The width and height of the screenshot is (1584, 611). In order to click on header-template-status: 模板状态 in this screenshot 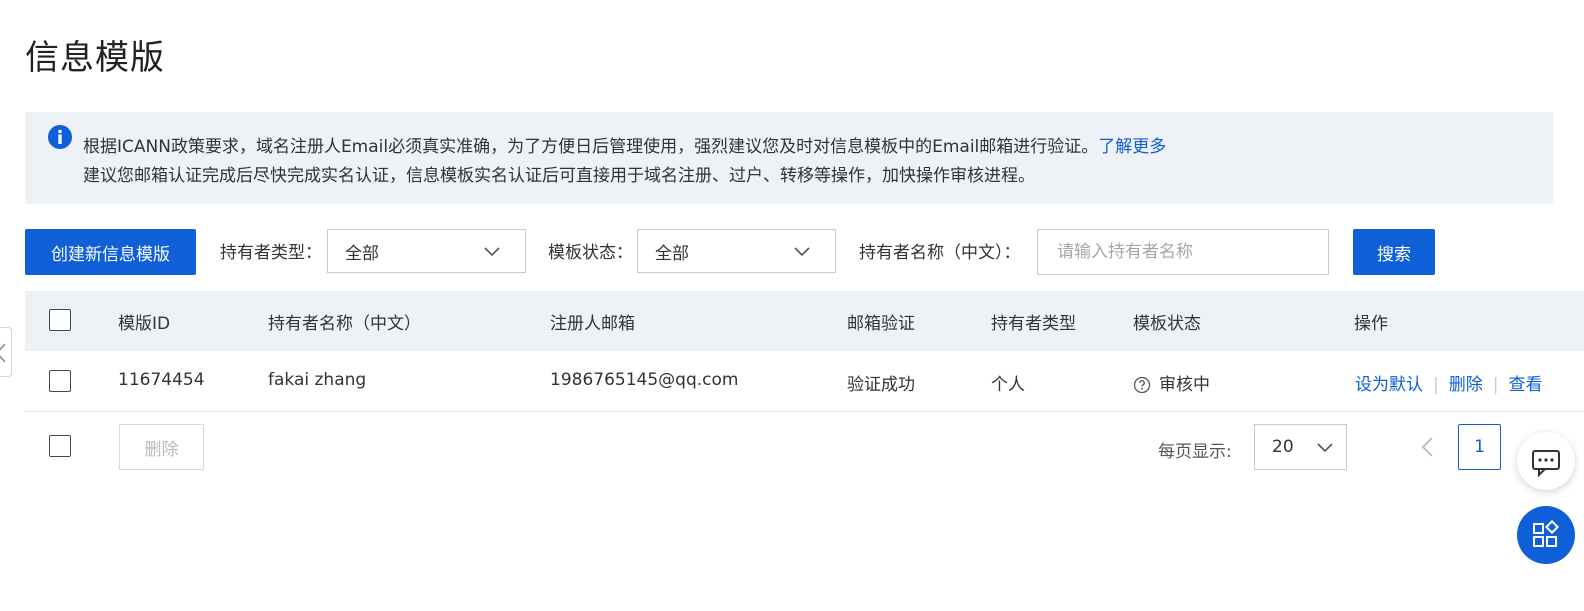, I will do `click(1167, 324)`.